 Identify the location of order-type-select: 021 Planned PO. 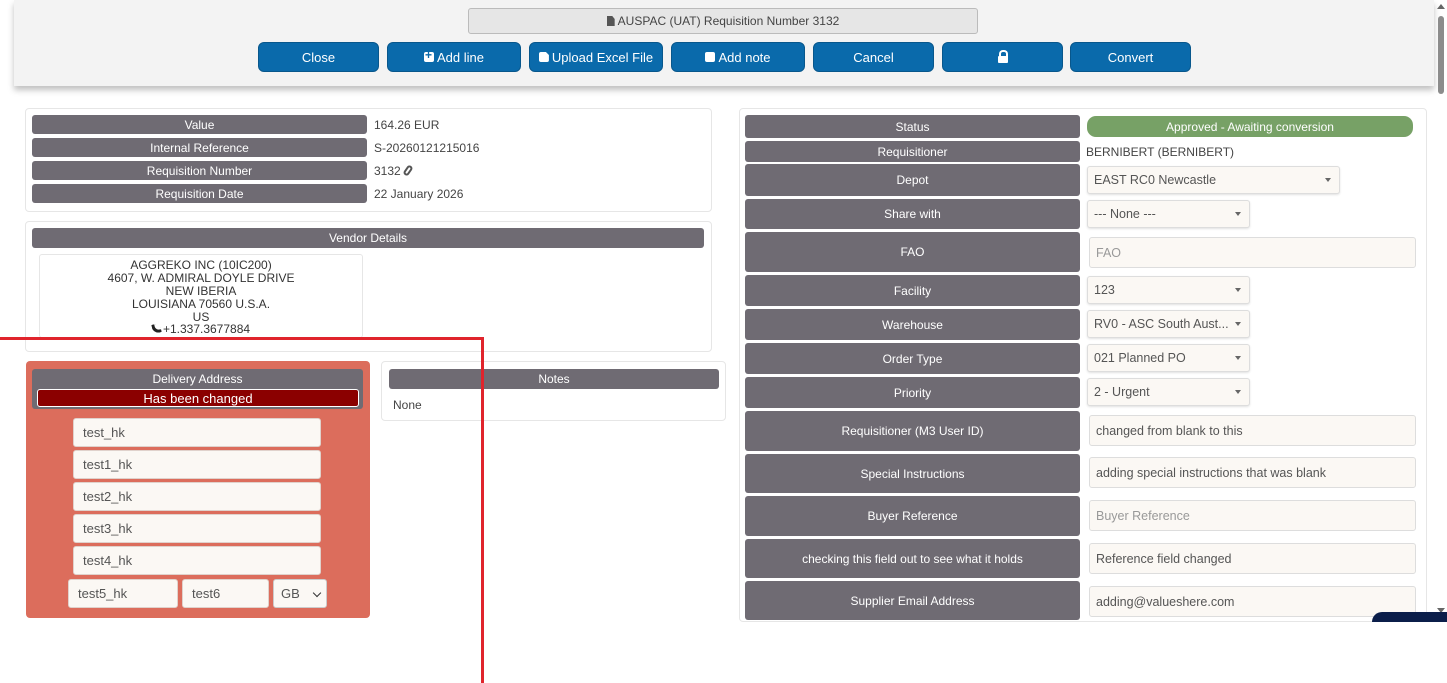
(1168, 358).